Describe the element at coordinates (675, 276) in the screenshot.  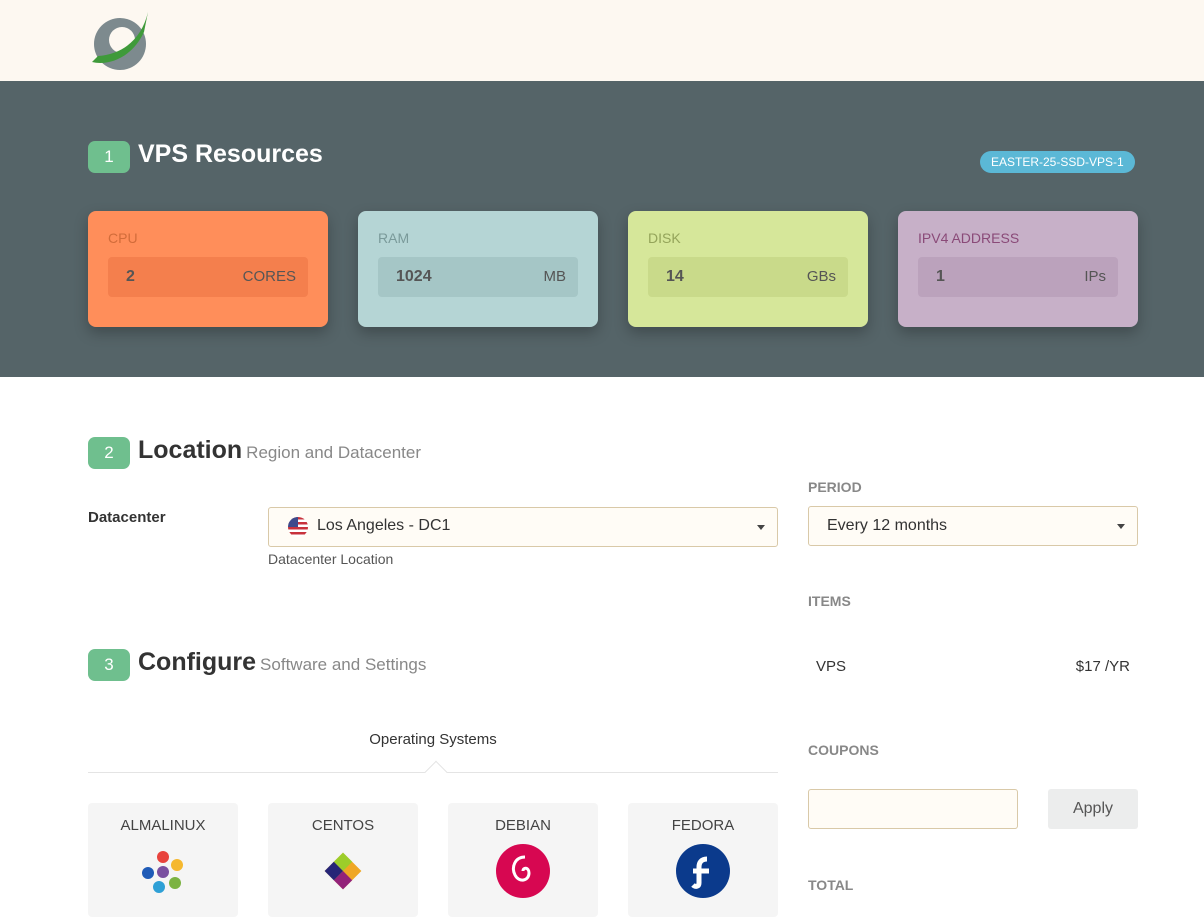
I see `disk-value: 14` at that location.